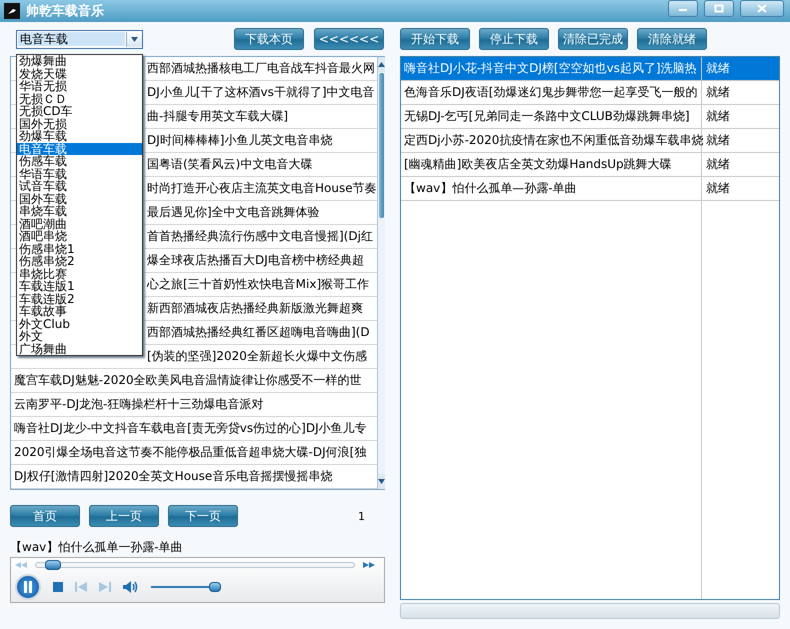  I want to click on song-title: 西部酒城热播核电工厂电音战车抖音最火网, so click(261, 68).